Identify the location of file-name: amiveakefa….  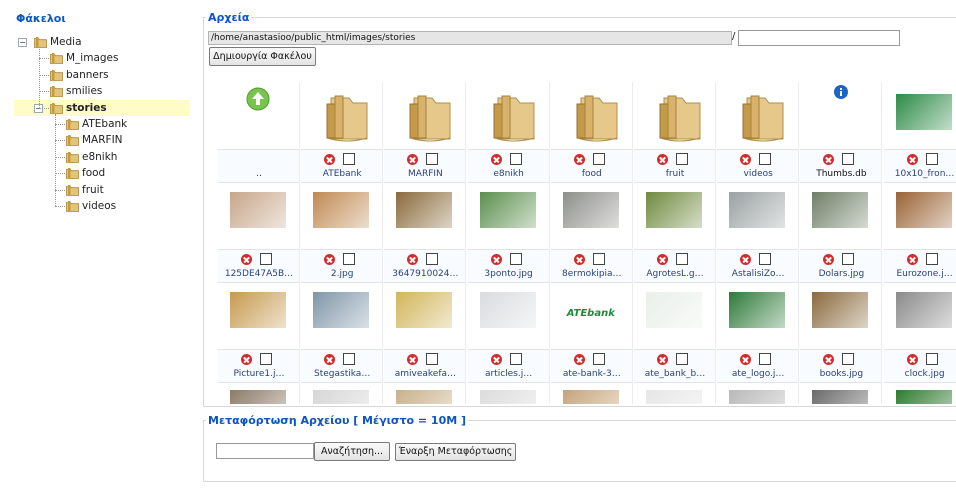
(425, 374).